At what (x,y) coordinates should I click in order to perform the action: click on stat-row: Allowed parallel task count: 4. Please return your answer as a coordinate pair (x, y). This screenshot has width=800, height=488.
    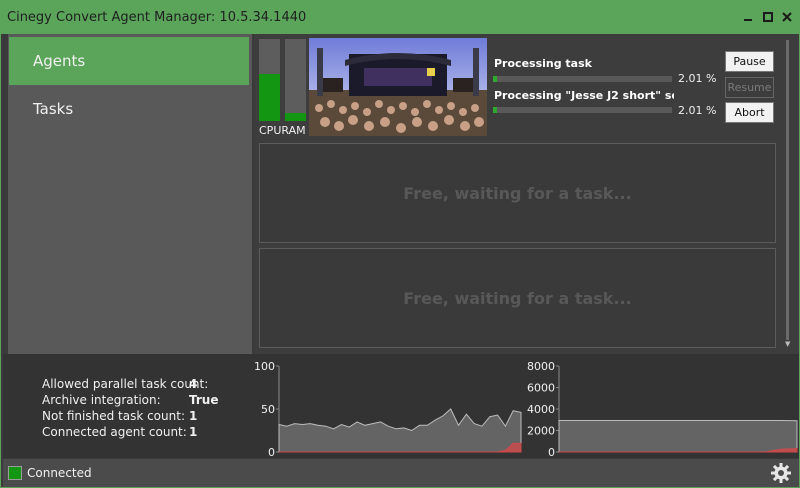
    Looking at the image, I should click on (125, 384).